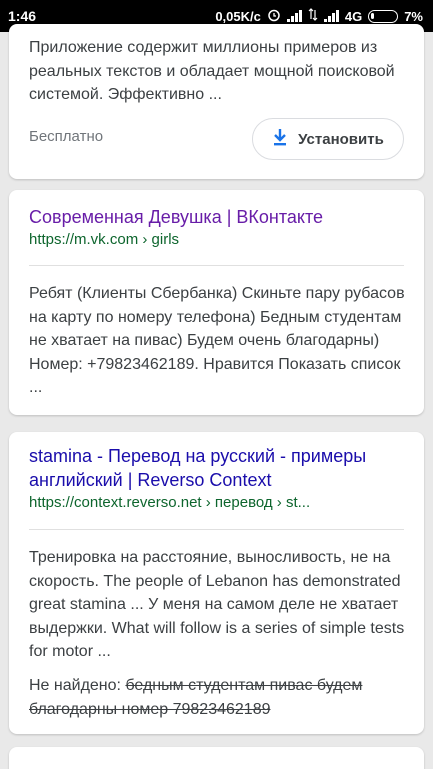  Describe the element at coordinates (22, 16) in the screenshot. I see `status-time: 1:46` at that location.